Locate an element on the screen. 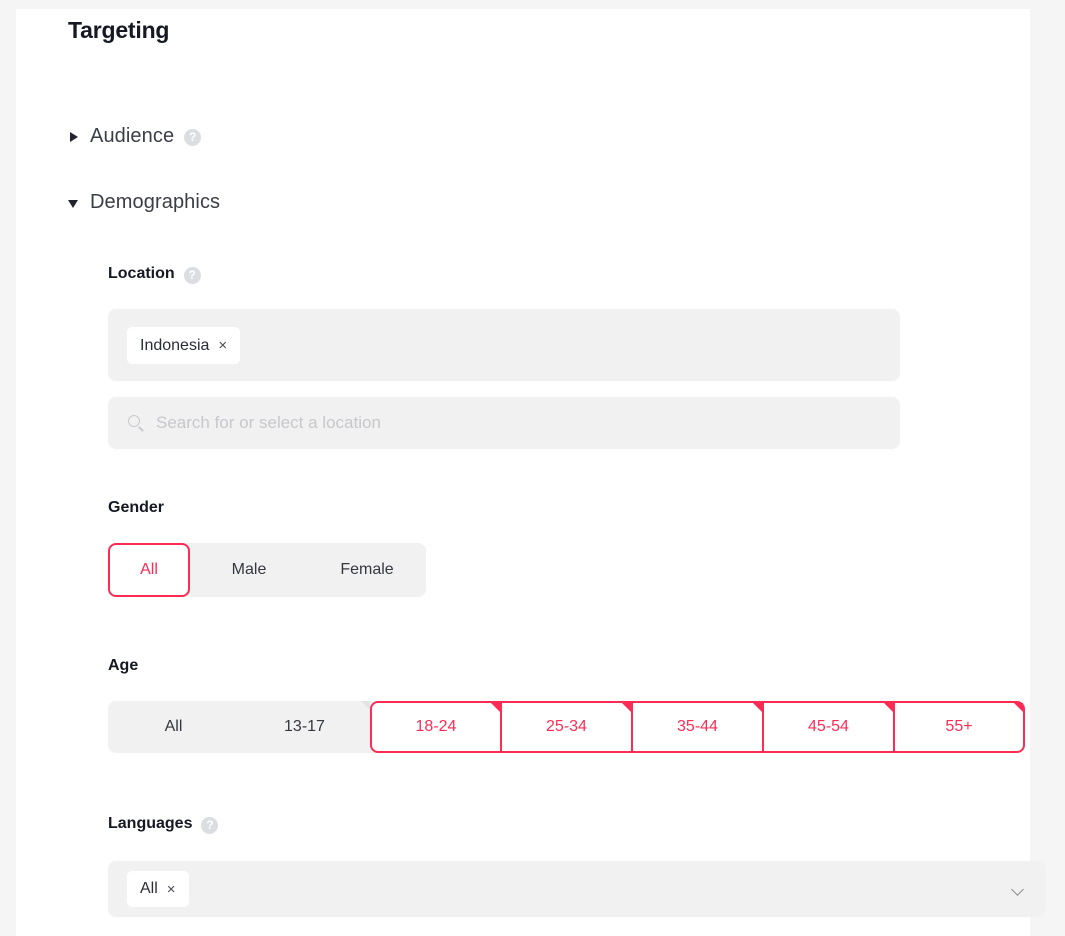 The width and height of the screenshot is (1065, 936). age-option-25-34-label: 25-34 is located at coordinates (566, 726).